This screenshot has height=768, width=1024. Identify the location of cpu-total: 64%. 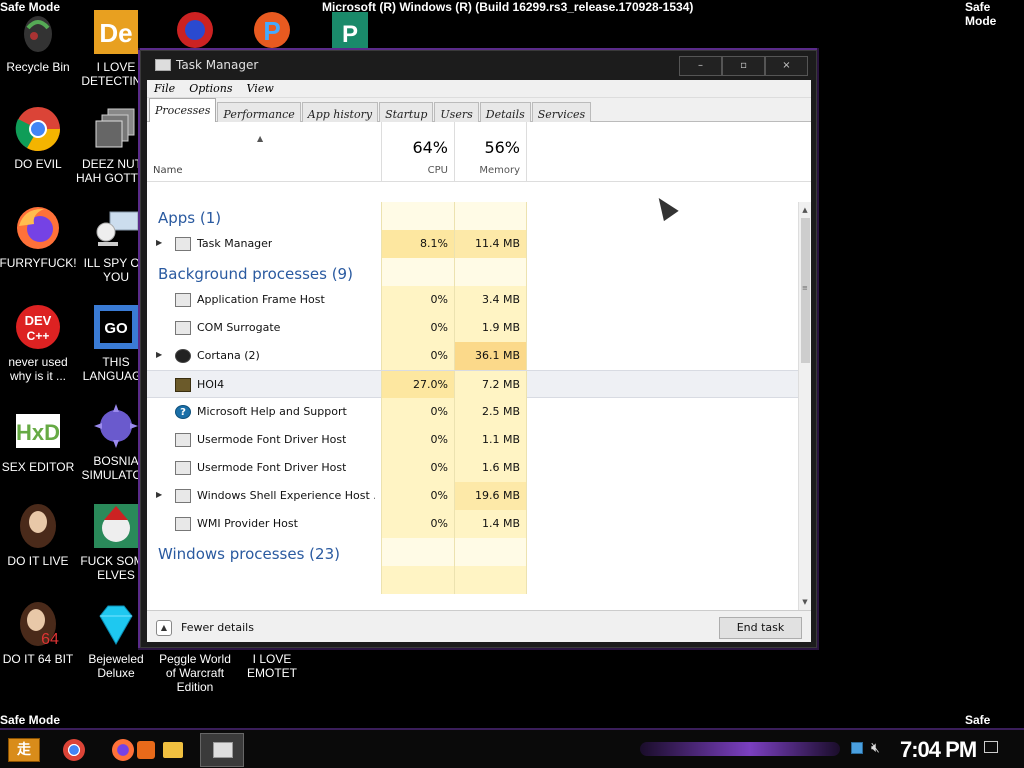
(430, 147).